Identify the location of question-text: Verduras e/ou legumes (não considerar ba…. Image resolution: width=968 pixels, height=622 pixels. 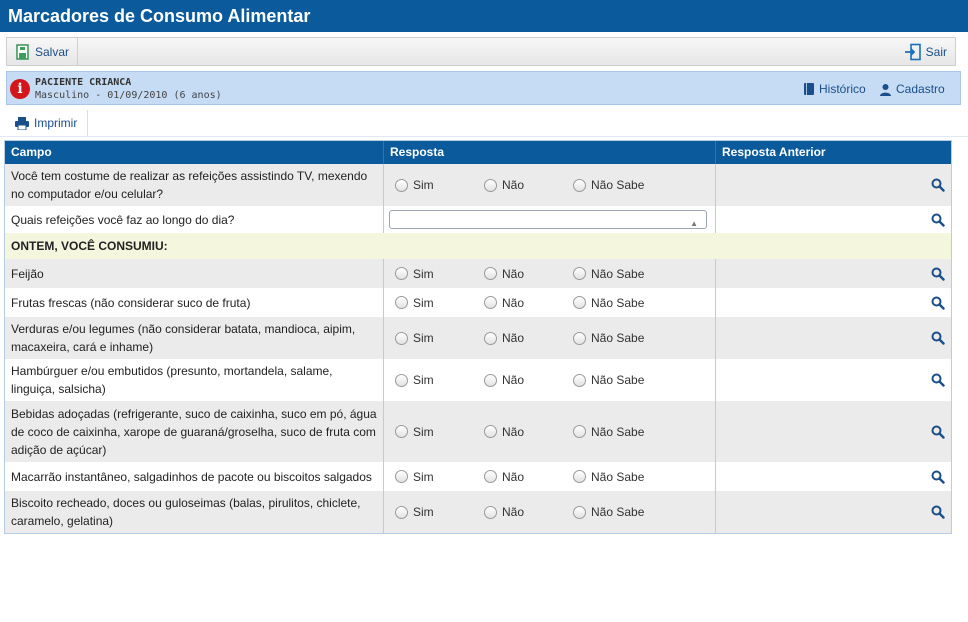
(194, 338).